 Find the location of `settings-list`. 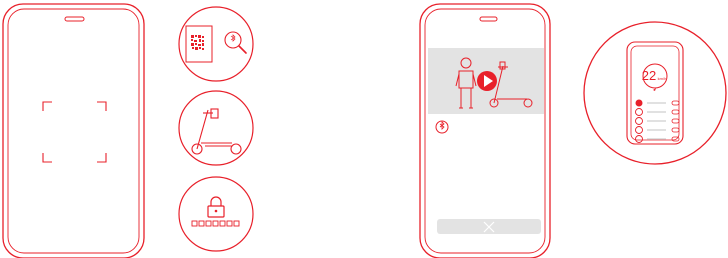

settings-list is located at coordinates (657, 121).